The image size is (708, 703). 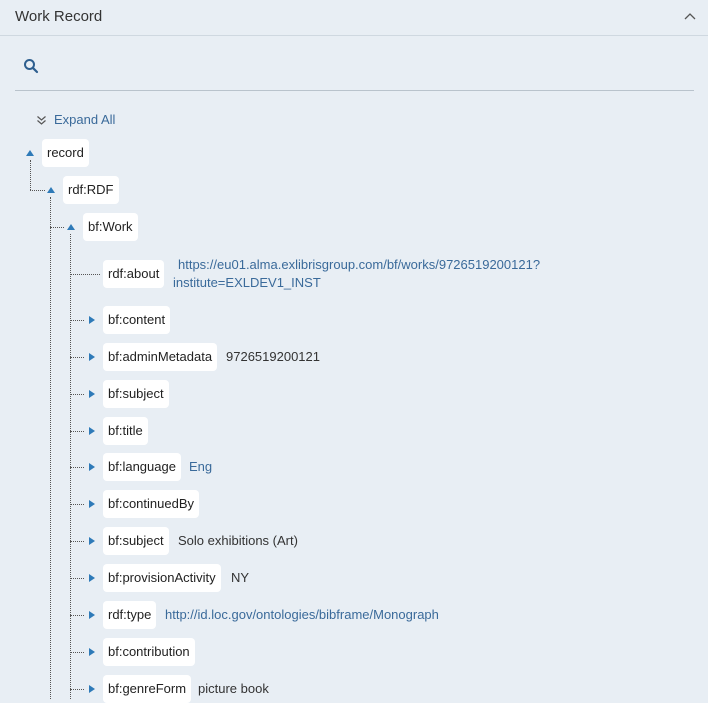 I want to click on collapse-work-toggle, so click(x=71, y=227).